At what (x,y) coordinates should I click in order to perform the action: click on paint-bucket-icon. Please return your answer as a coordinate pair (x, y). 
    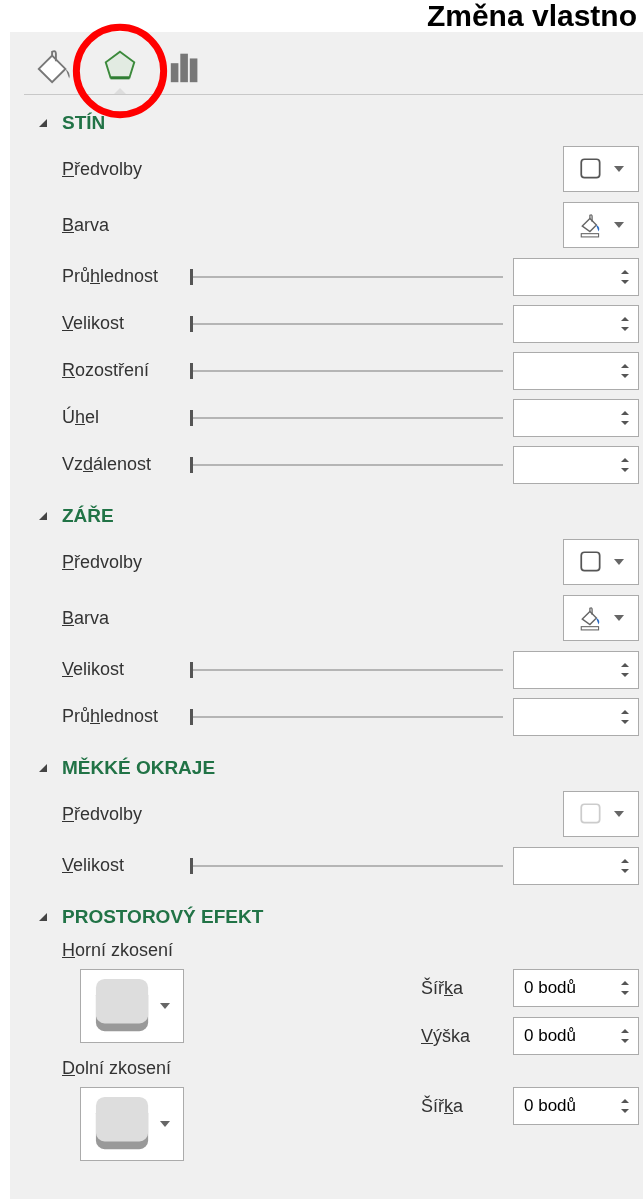
    Looking at the image, I should click on (54, 67).